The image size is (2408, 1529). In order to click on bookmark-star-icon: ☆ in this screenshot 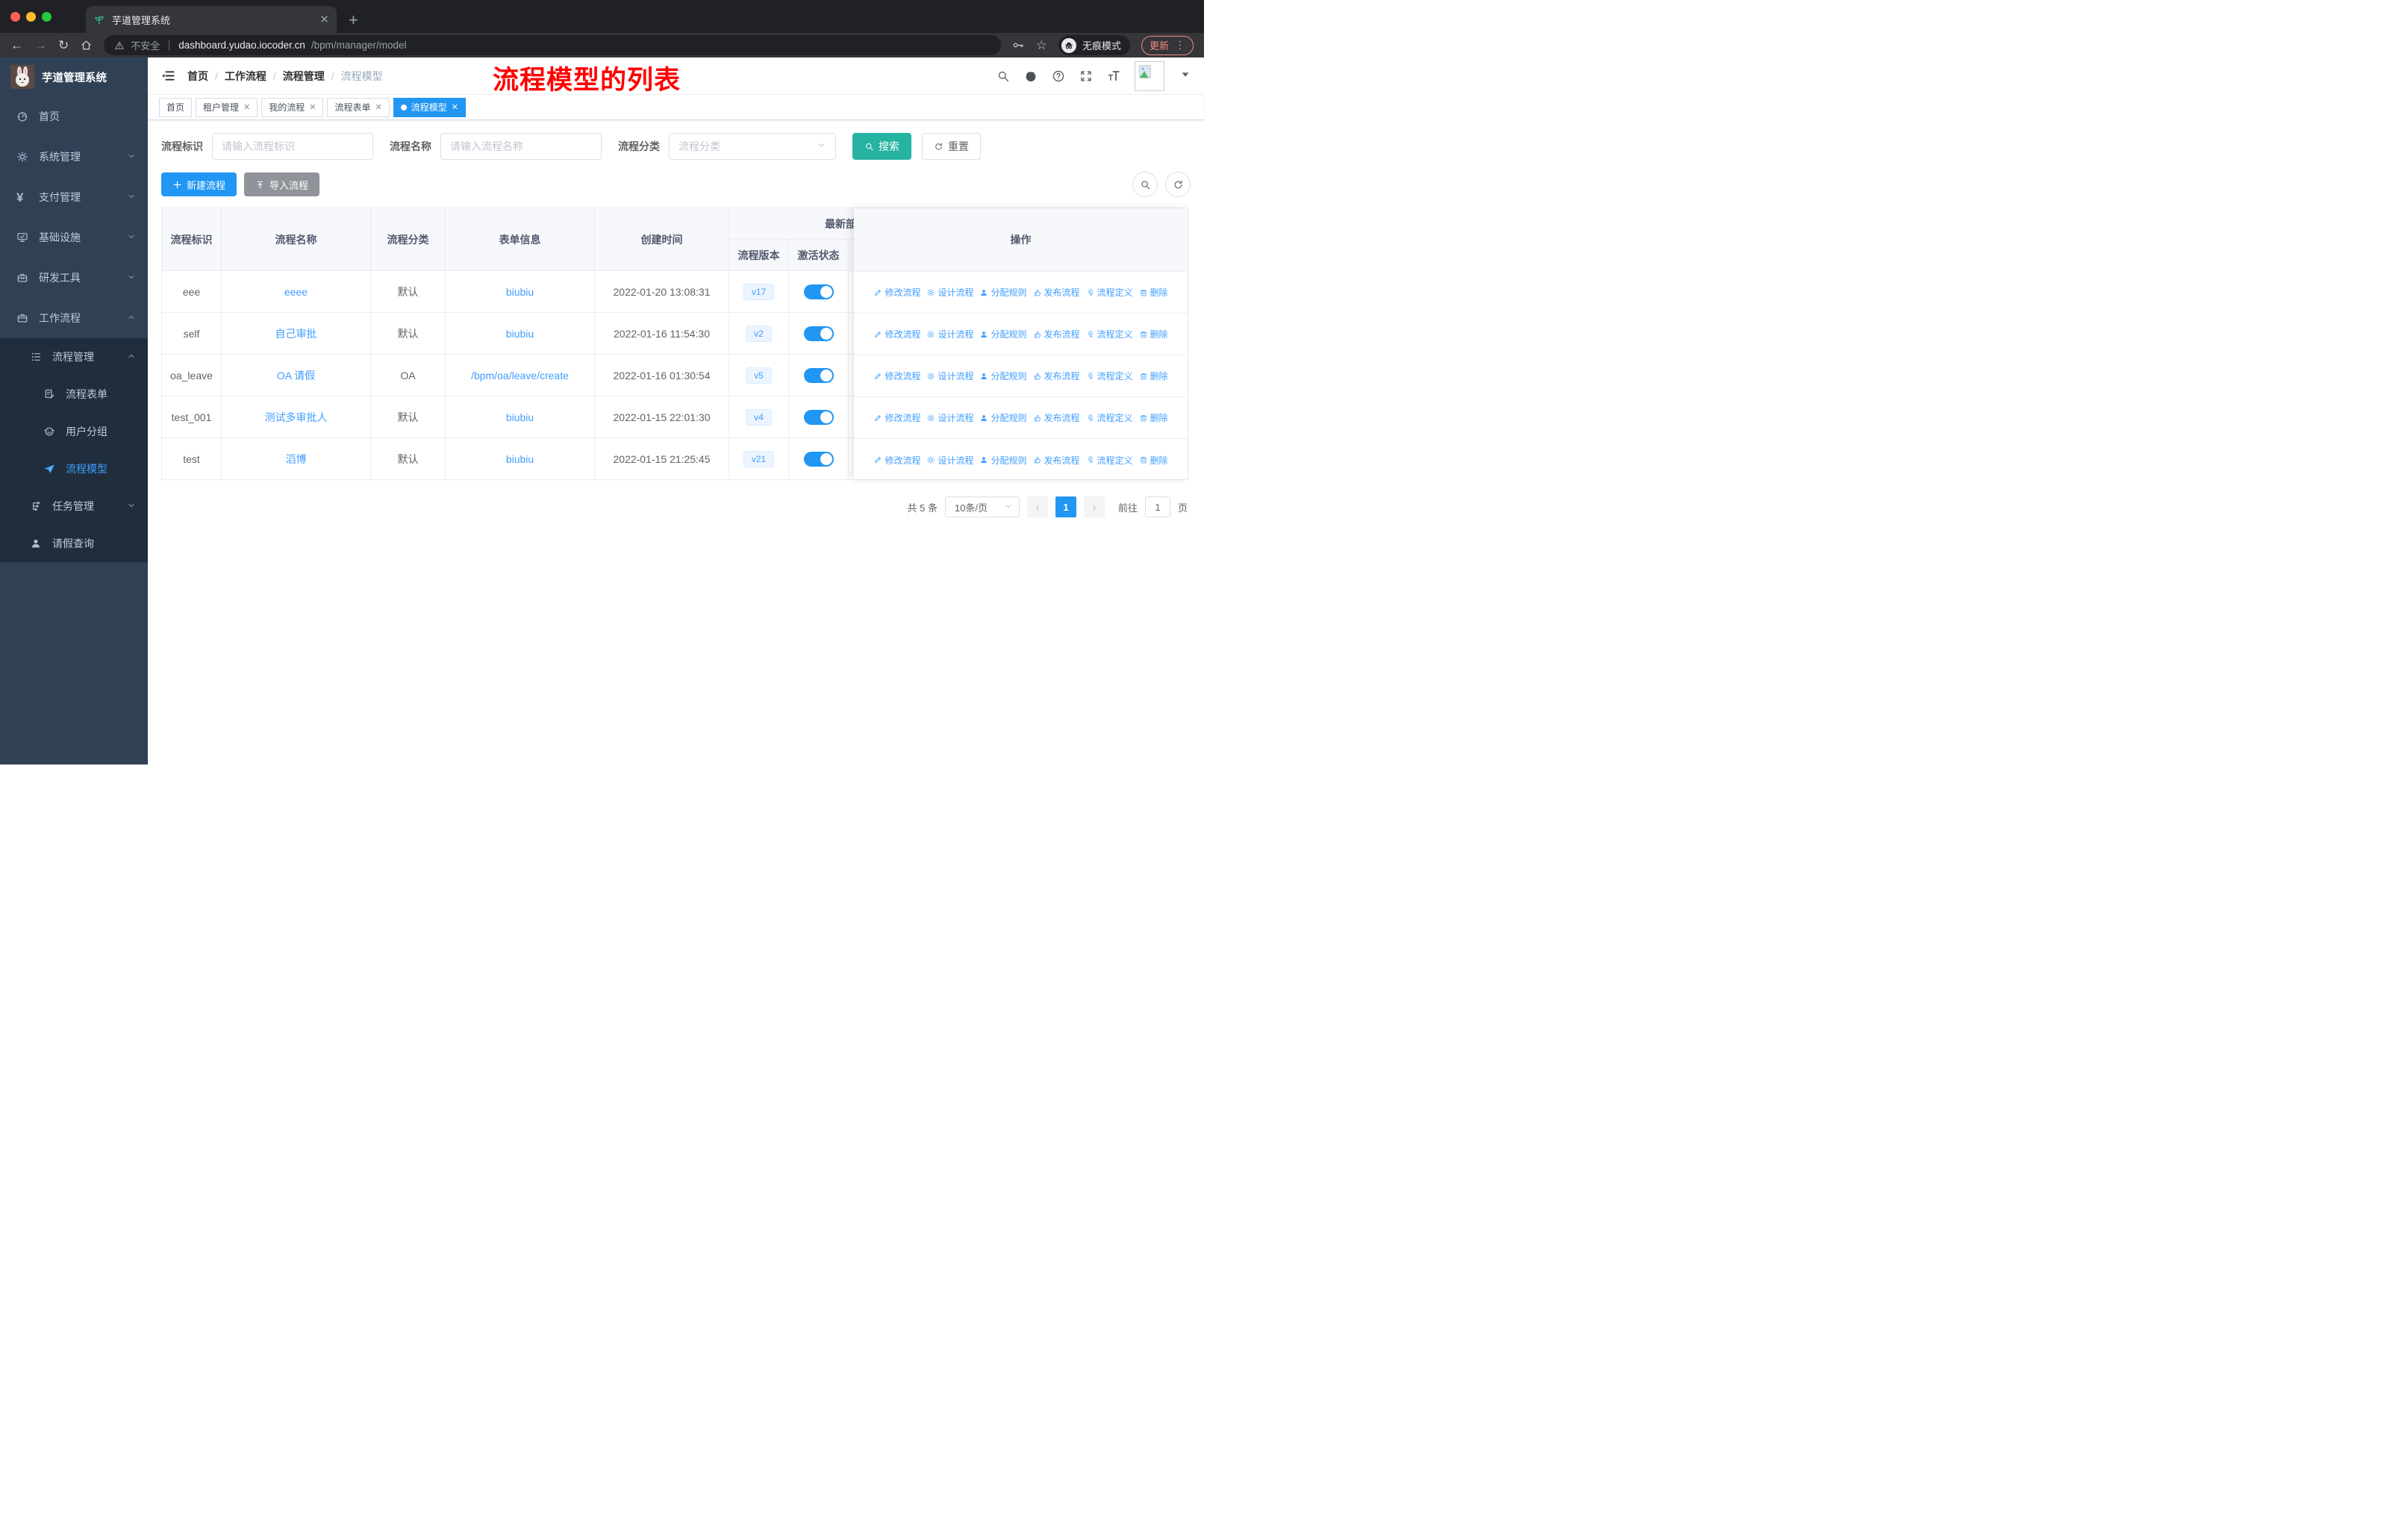, I will do `click(1041, 45)`.